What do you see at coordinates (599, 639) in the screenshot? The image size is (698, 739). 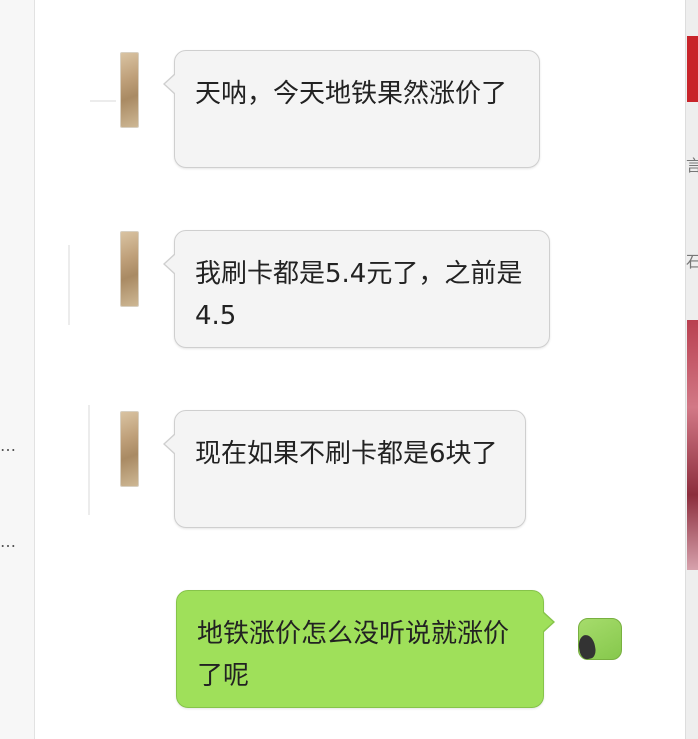 I see `my-avatar` at bounding box center [599, 639].